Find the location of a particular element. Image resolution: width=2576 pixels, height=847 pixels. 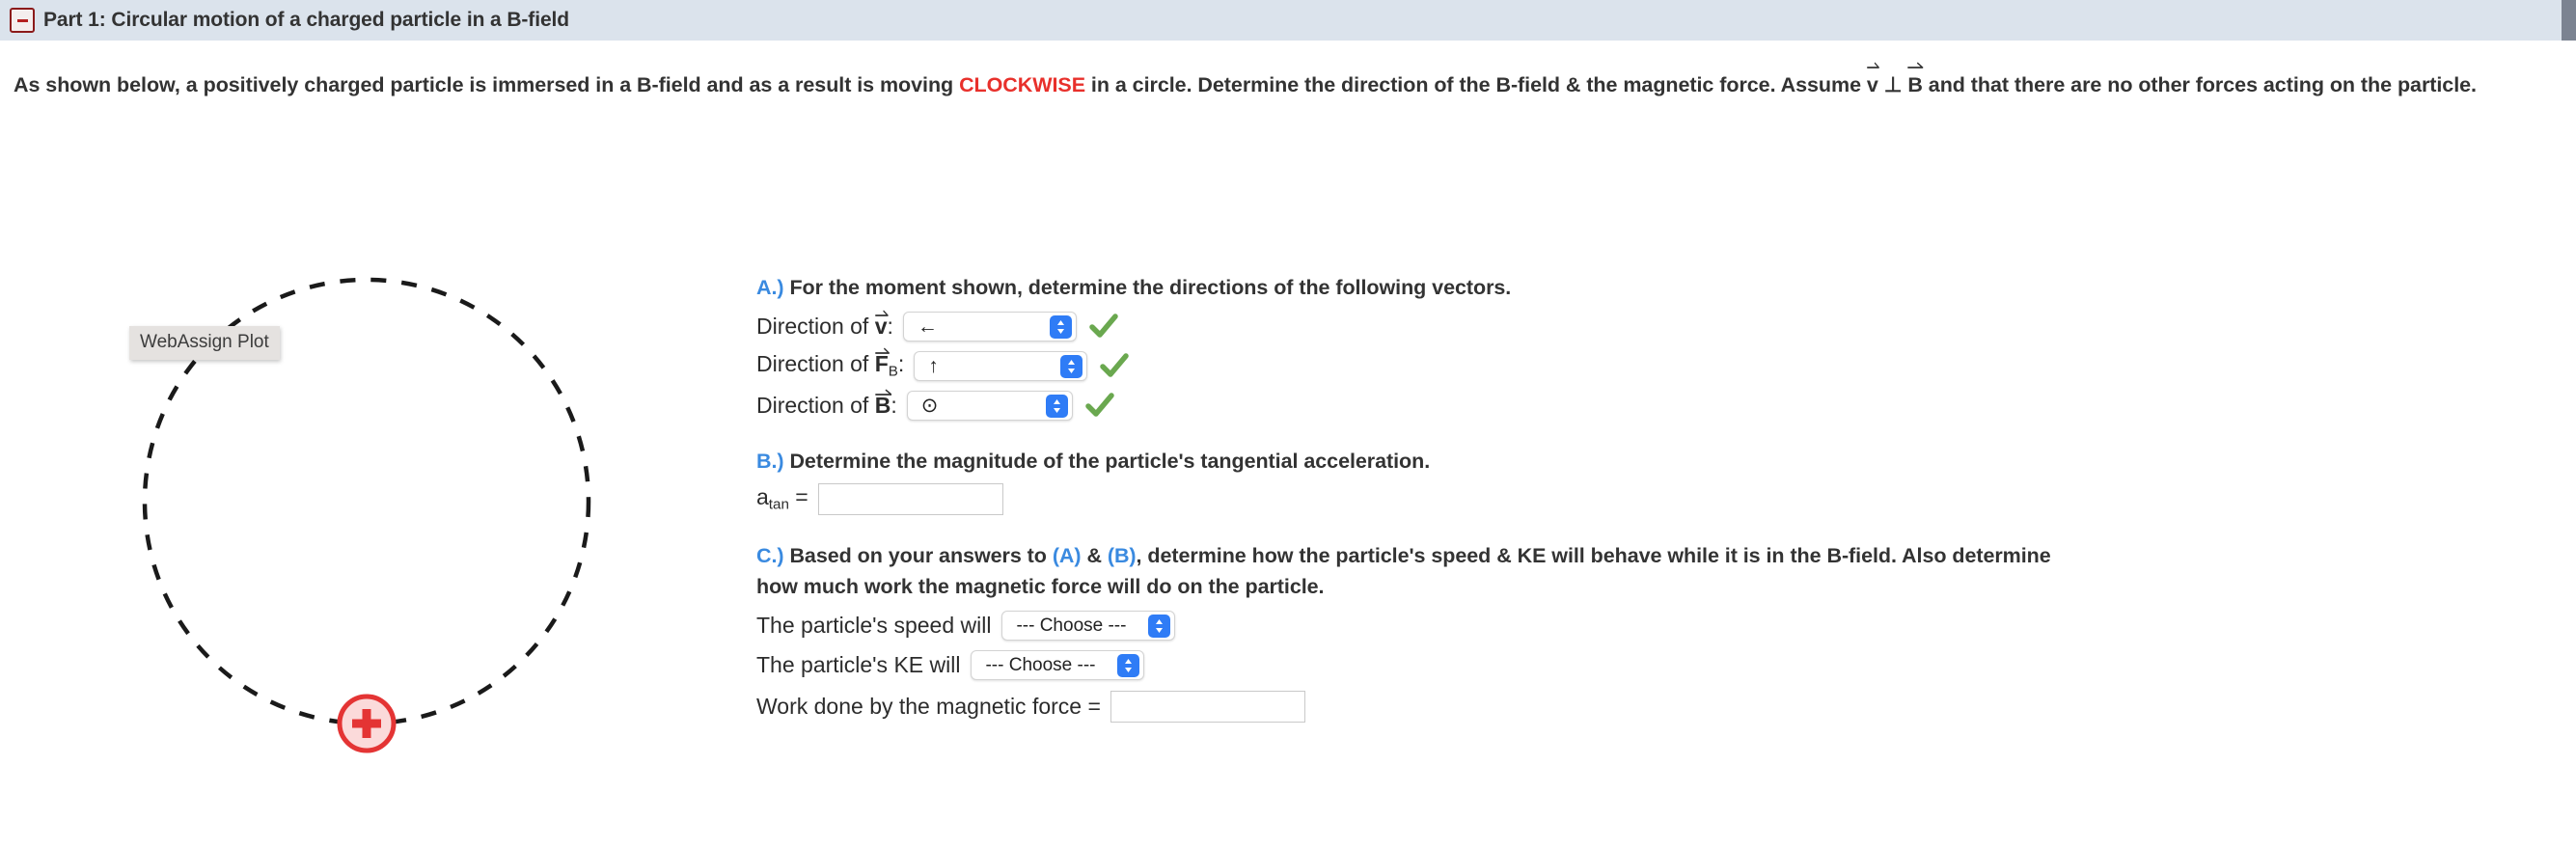

plot-label: WebAssign Plot is located at coordinates (204, 343).